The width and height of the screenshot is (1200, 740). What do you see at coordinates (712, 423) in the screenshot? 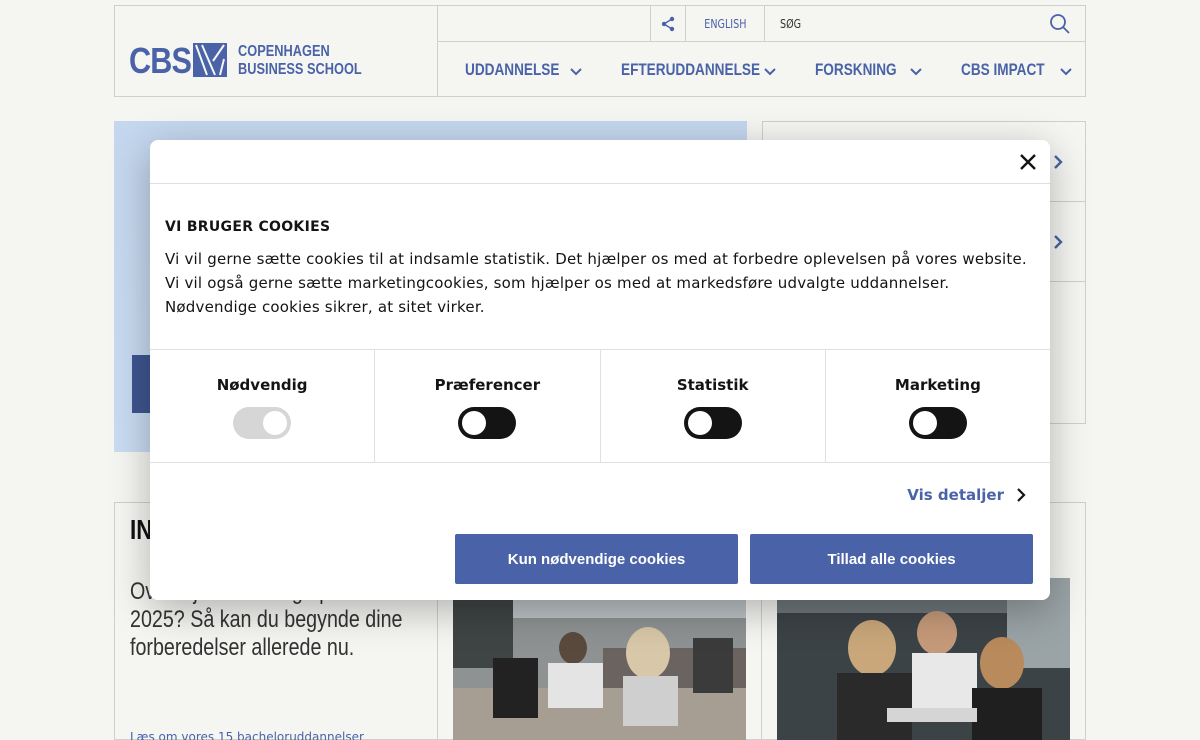
I see `toggle-statistics` at bounding box center [712, 423].